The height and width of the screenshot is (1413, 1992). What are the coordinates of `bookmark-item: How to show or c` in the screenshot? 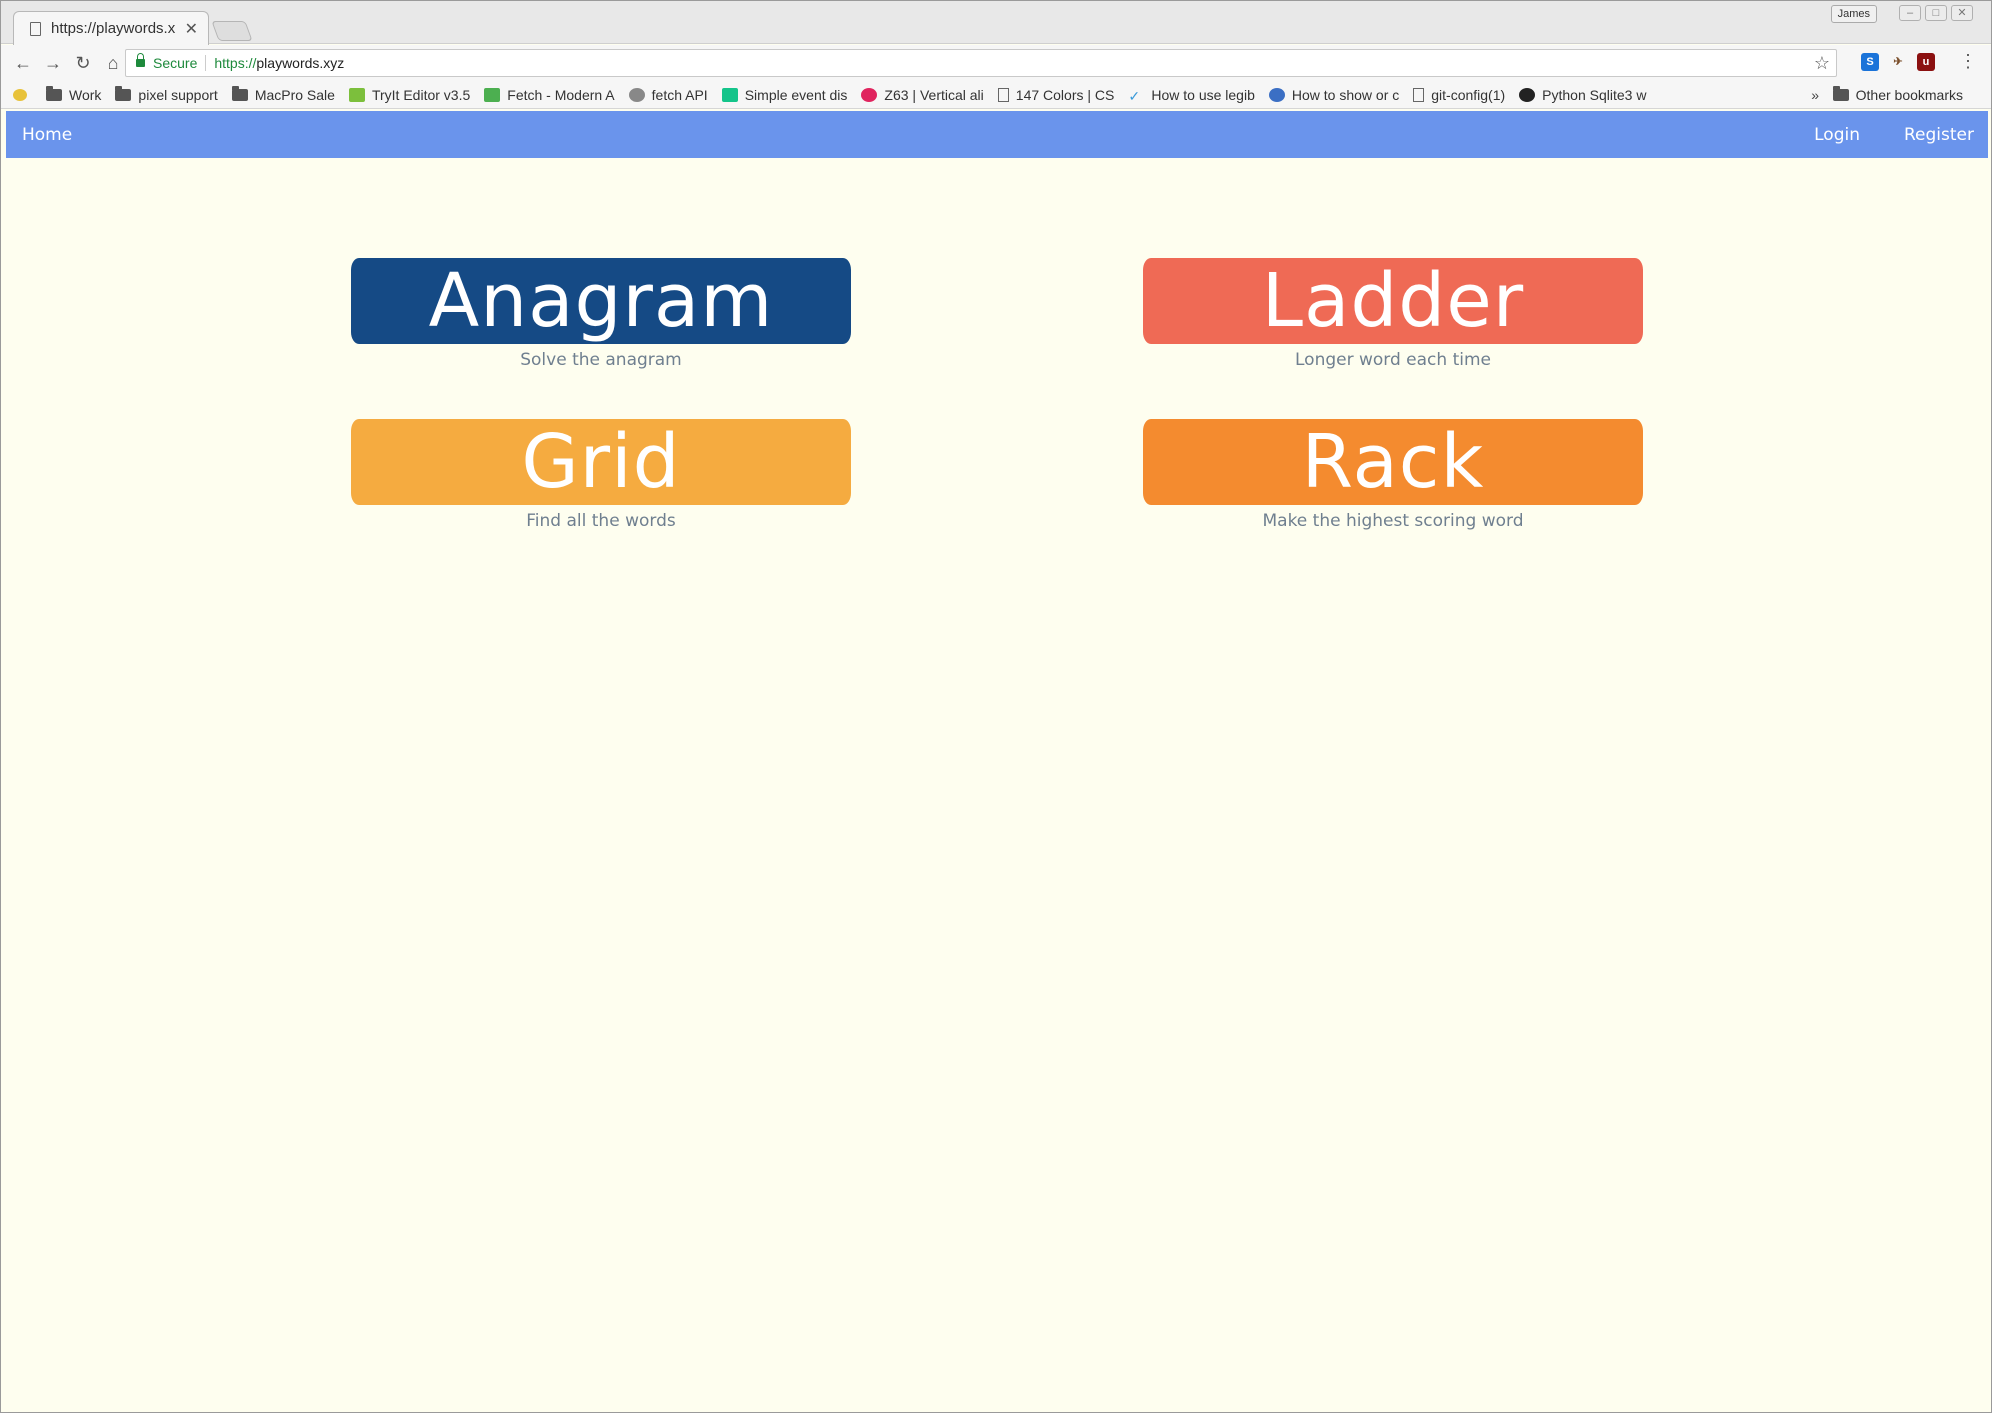 It's located at (1333, 95).